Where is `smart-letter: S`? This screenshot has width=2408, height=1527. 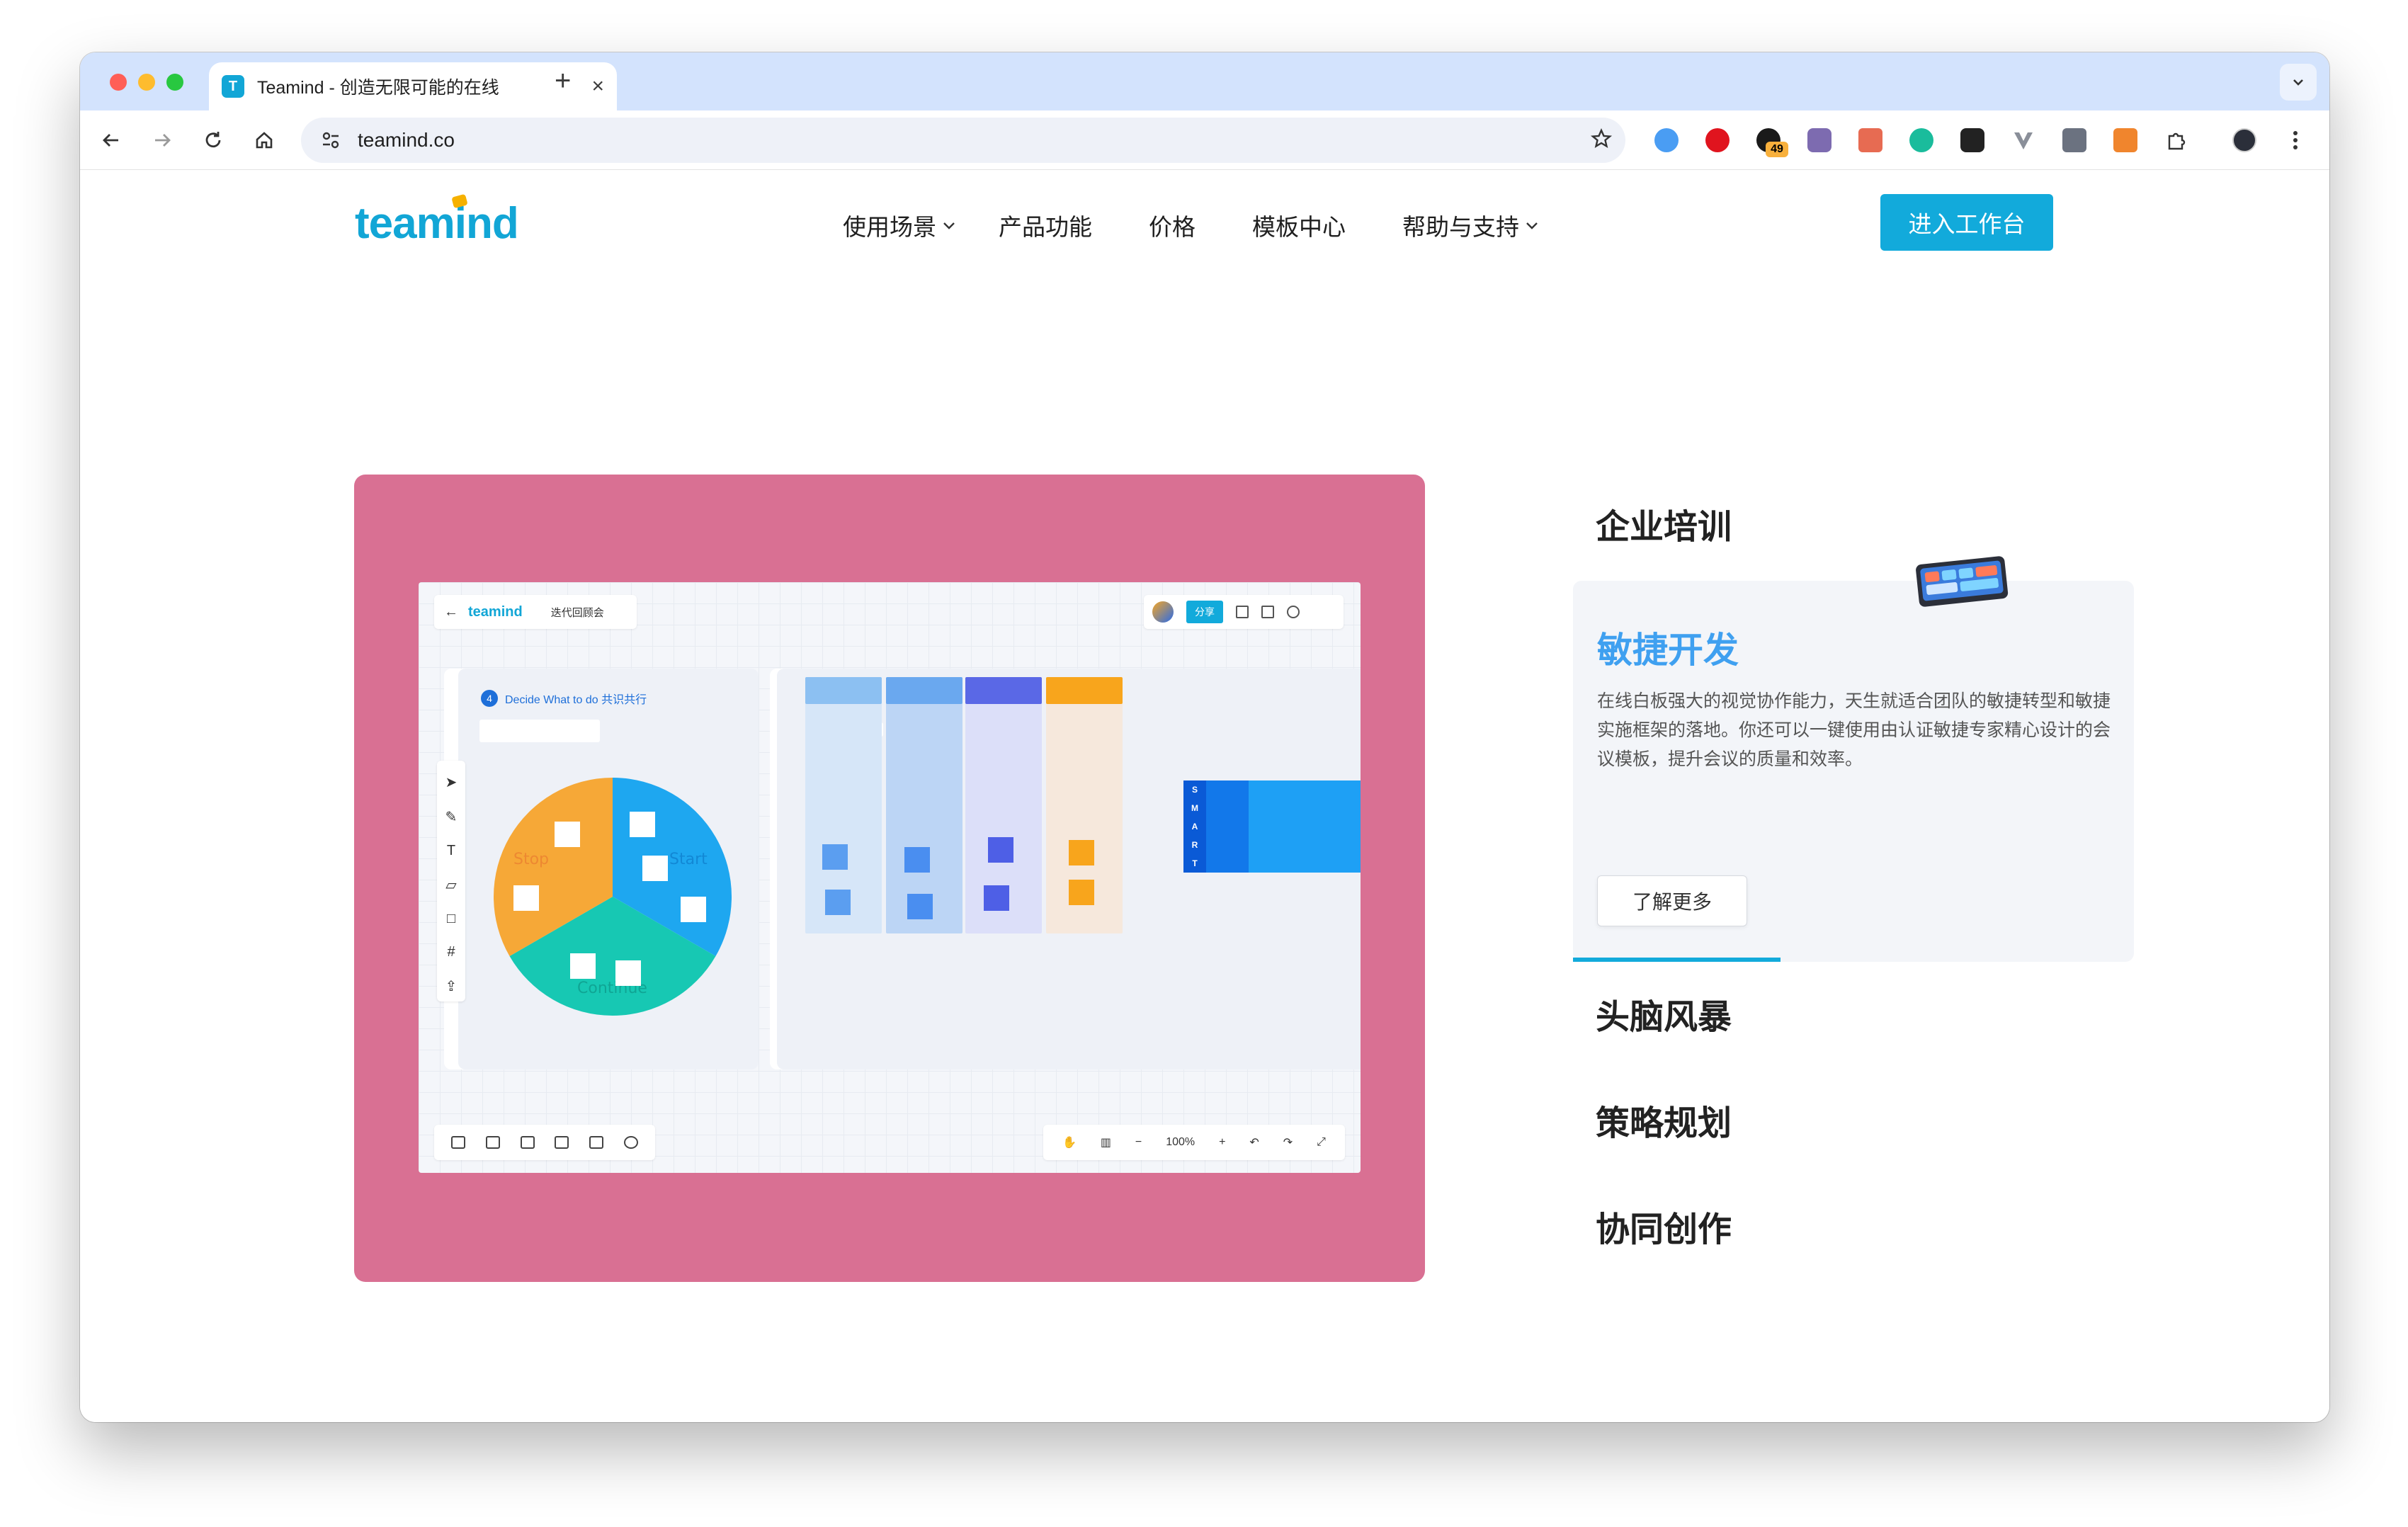
smart-letter: S is located at coordinates (1194, 789).